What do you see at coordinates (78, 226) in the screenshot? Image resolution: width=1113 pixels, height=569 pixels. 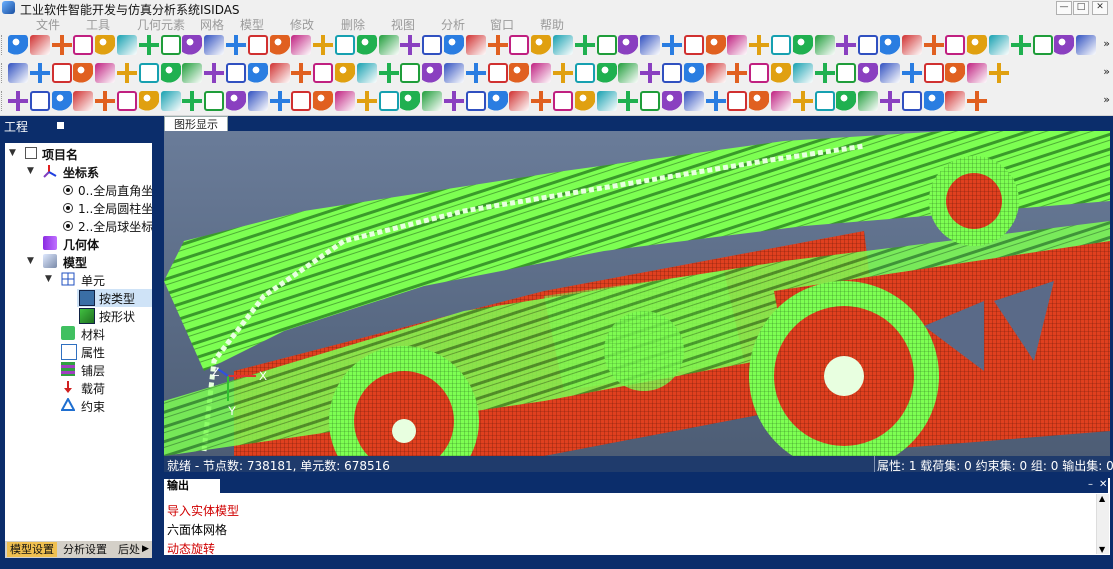 I see `tree-item-coord-2: 2..全局球坐标` at bounding box center [78, 226].